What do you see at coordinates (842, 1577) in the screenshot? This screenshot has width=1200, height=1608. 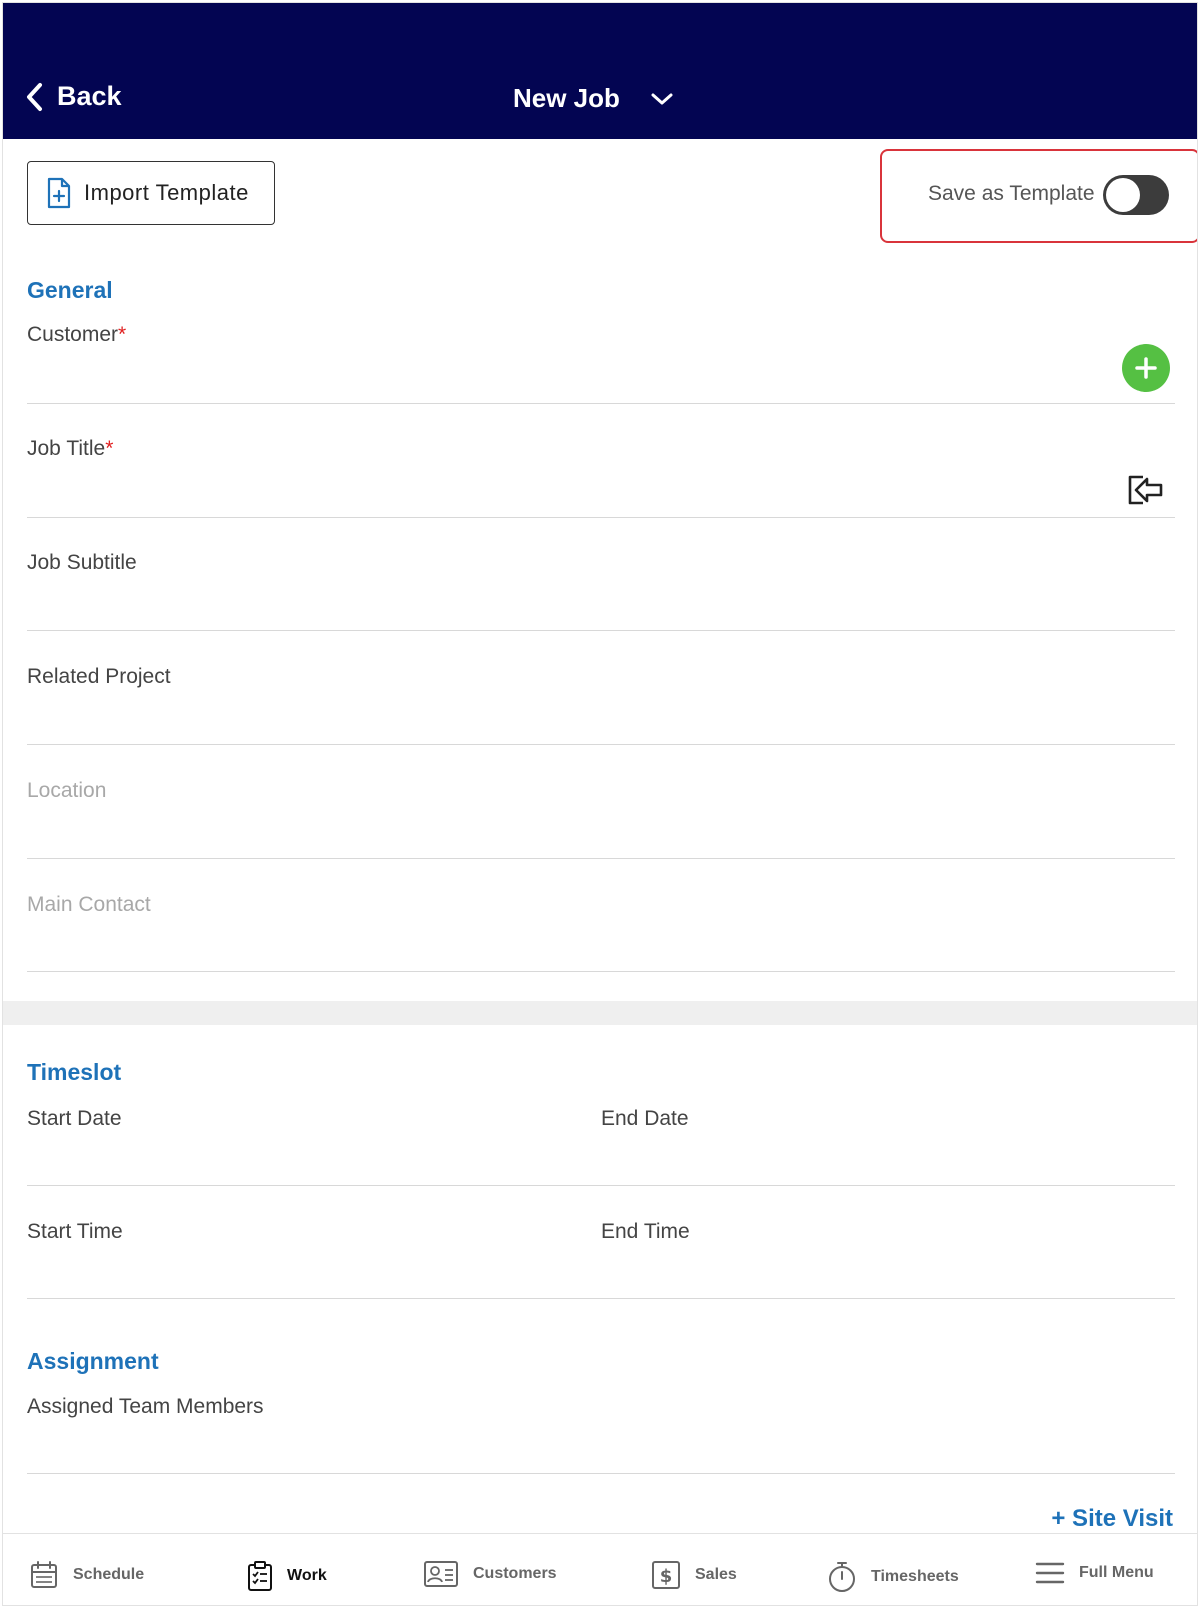 I see `stopwatch-icon` at bounding box center [842, 1577].